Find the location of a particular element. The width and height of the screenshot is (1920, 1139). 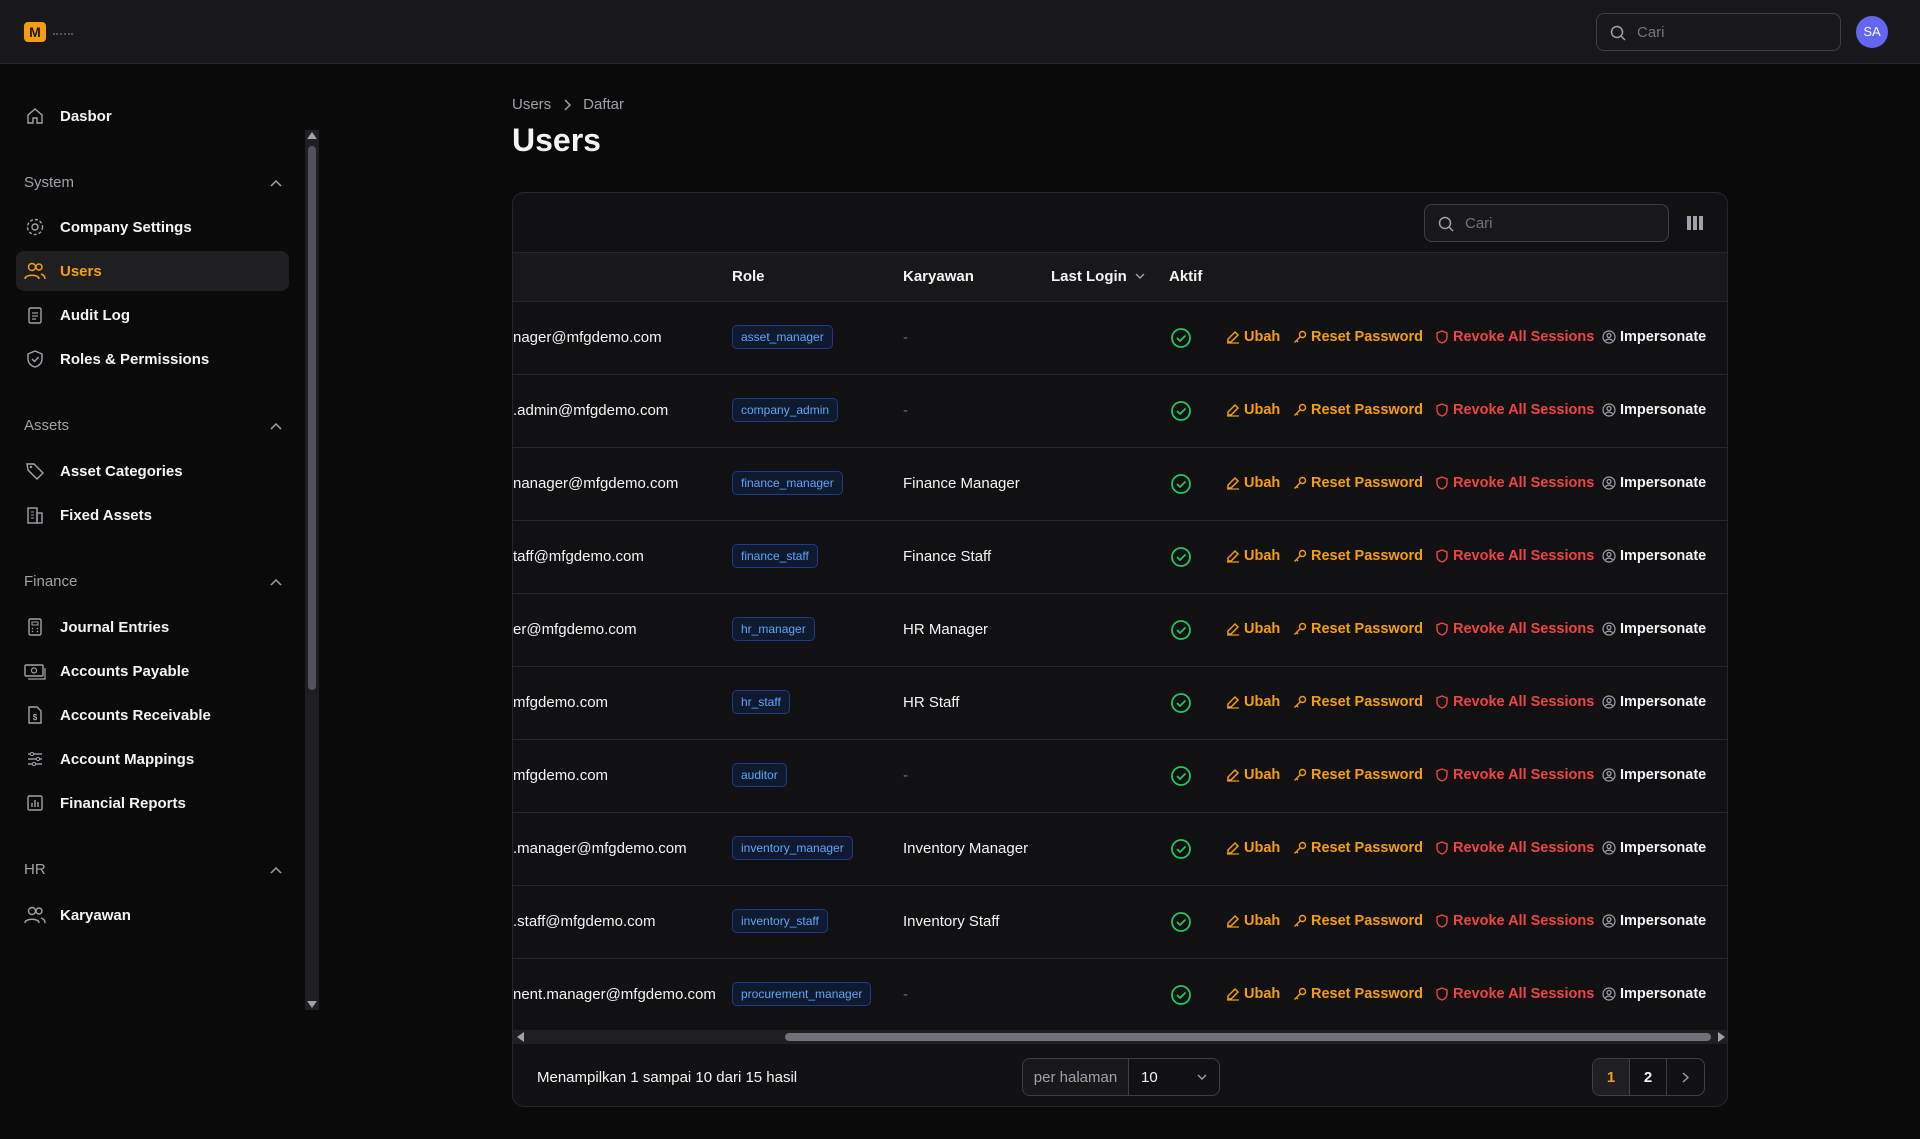

table-horizontal-scrollbar is located at coordinates (1120, 1037).